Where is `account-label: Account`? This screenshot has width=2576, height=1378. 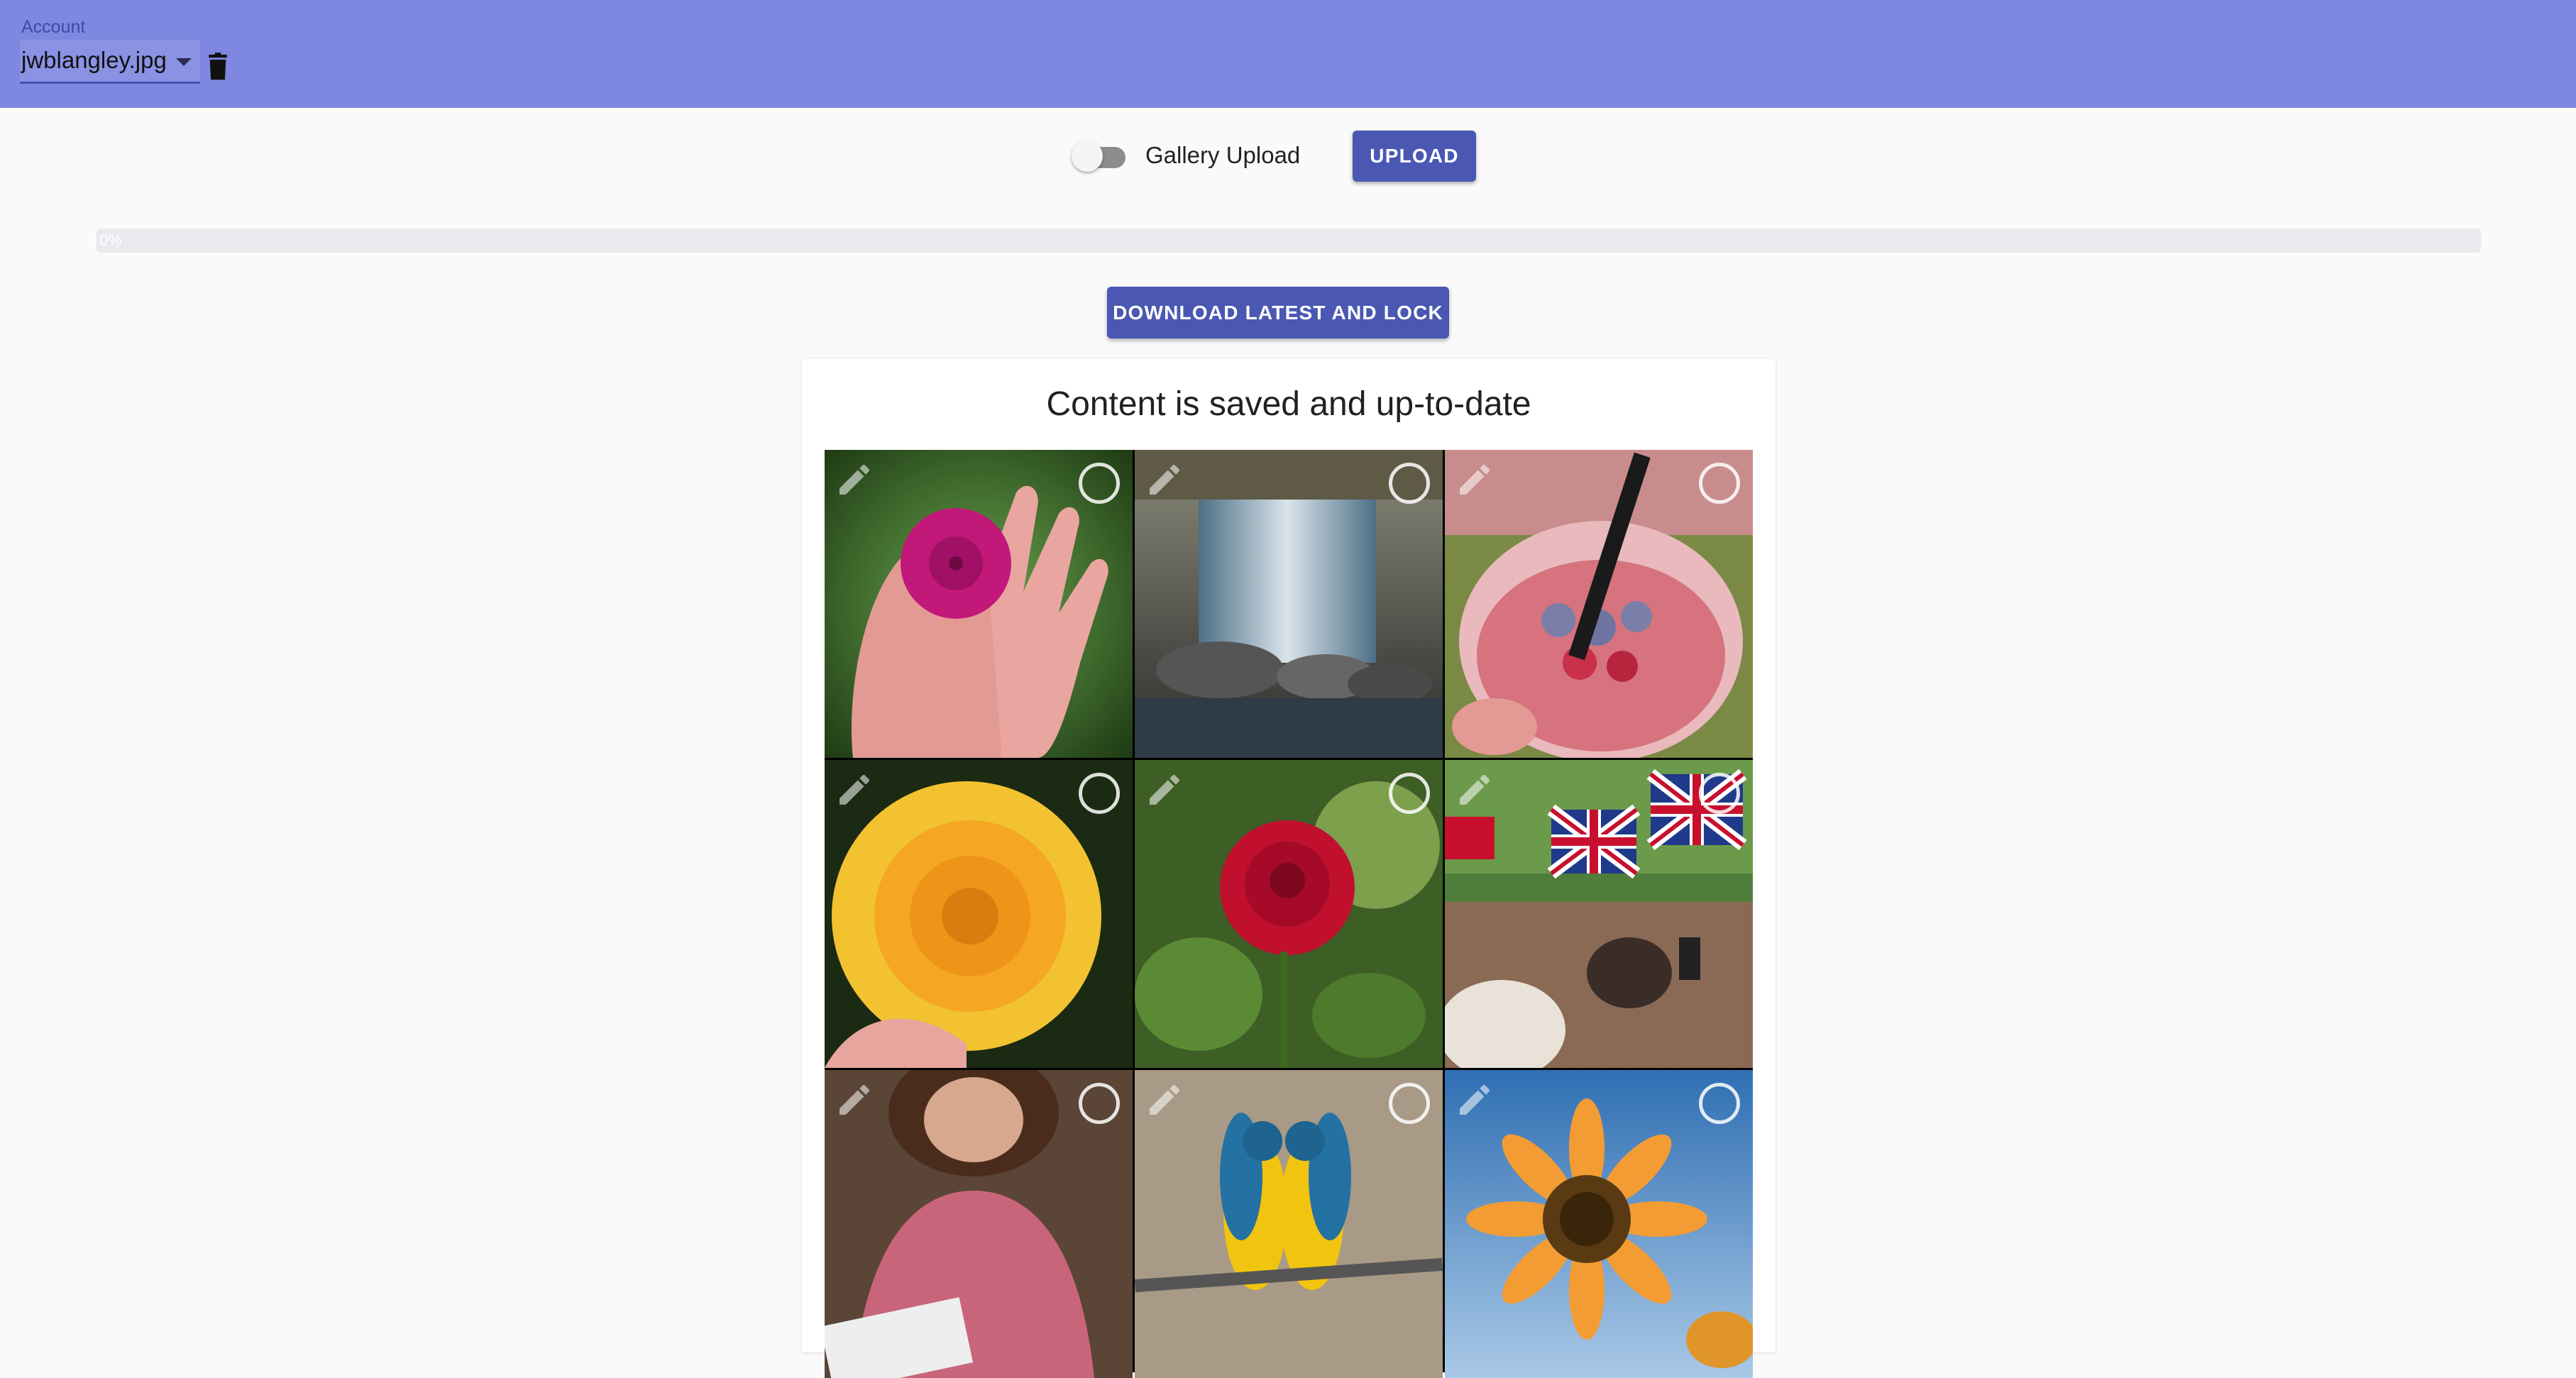 account-label: Account is located at coordinates (53, 27).